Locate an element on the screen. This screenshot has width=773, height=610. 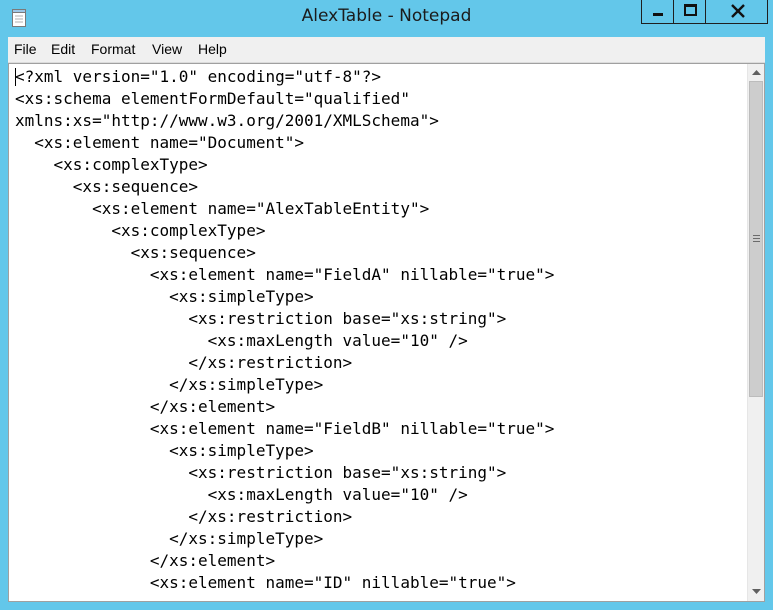
scroll-thumb is located at coordinates (756, 239).